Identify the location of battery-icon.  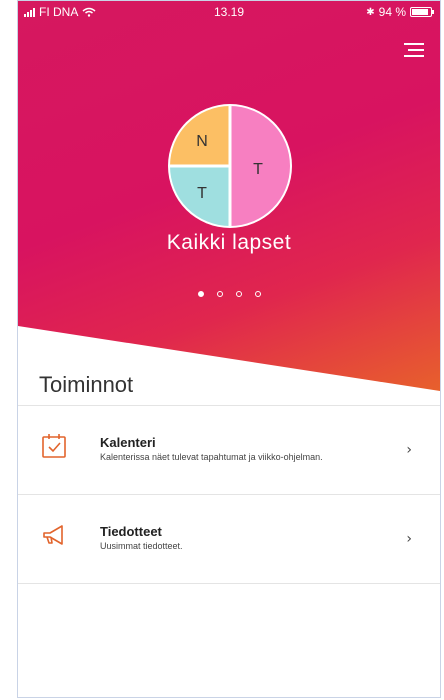
(422, 12).